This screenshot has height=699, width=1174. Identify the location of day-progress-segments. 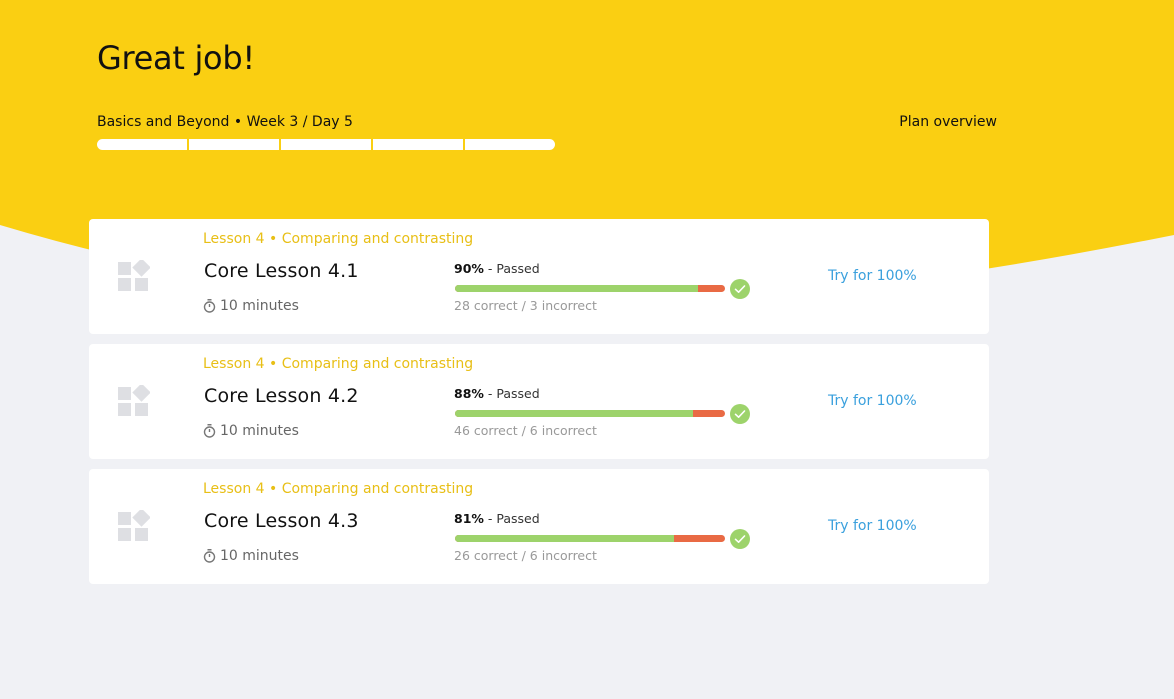
(326, 144).